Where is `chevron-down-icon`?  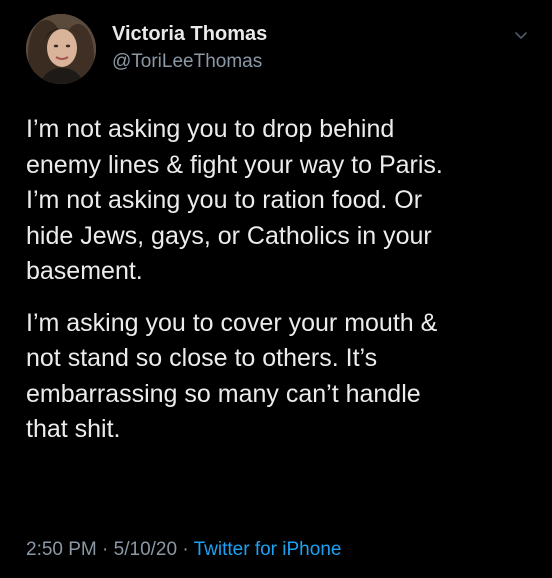 chevron-down-icon is located at coordinates (521, 35).